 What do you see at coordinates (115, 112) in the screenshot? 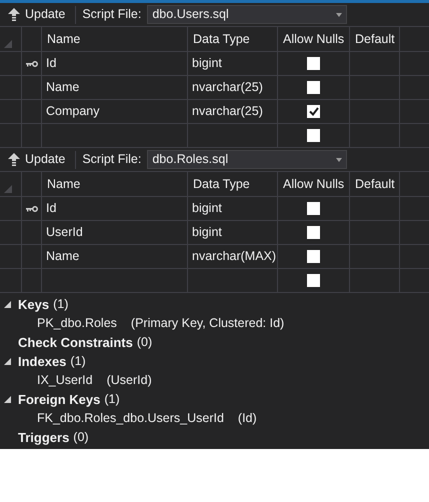
I see `column-name: Company` at bounding box center [115, 112].